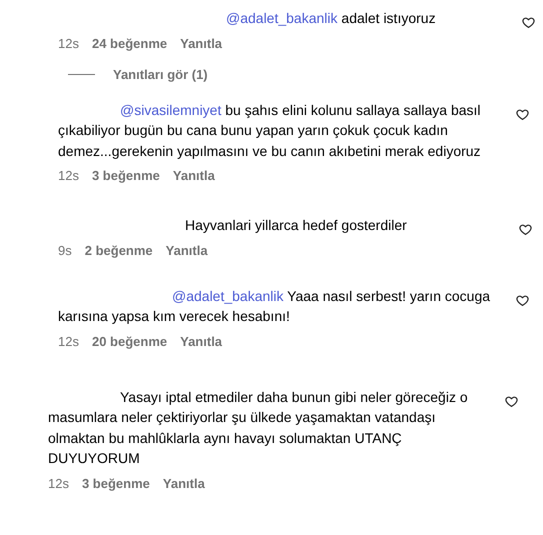  I want to click on comment-time: 9s, so click(65, 250).